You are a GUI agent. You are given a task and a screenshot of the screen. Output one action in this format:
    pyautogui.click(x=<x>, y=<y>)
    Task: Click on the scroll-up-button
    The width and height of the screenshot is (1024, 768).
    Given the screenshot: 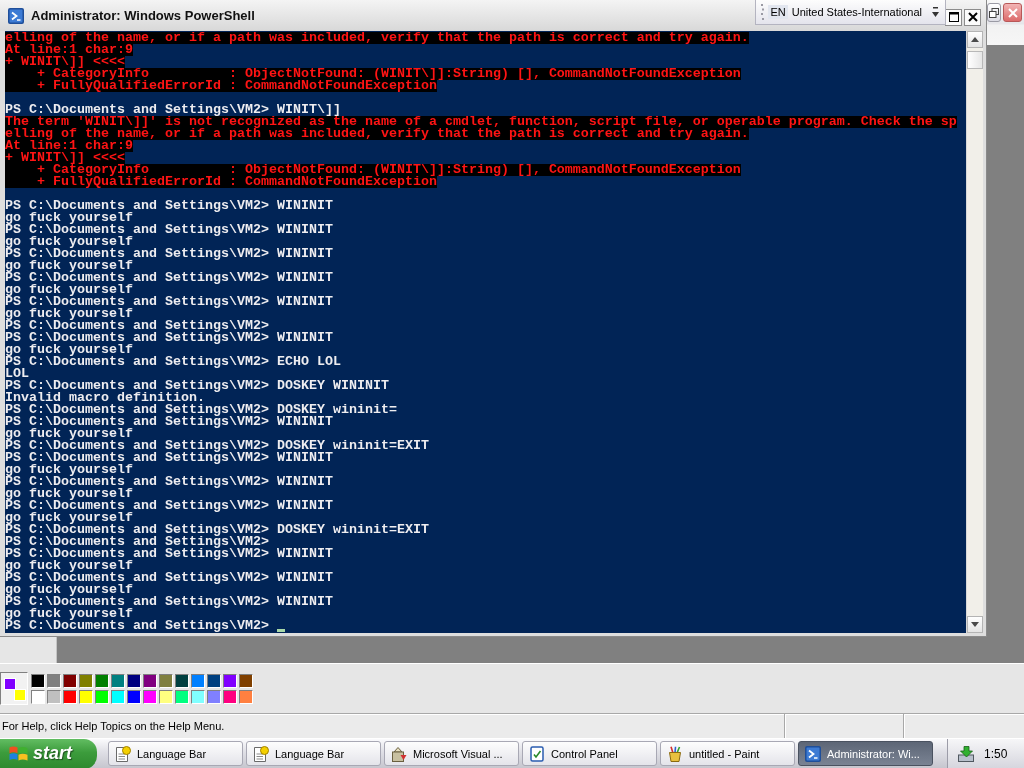 What is the action you would take?
    pyautogui.click(x=975, y=39)
    